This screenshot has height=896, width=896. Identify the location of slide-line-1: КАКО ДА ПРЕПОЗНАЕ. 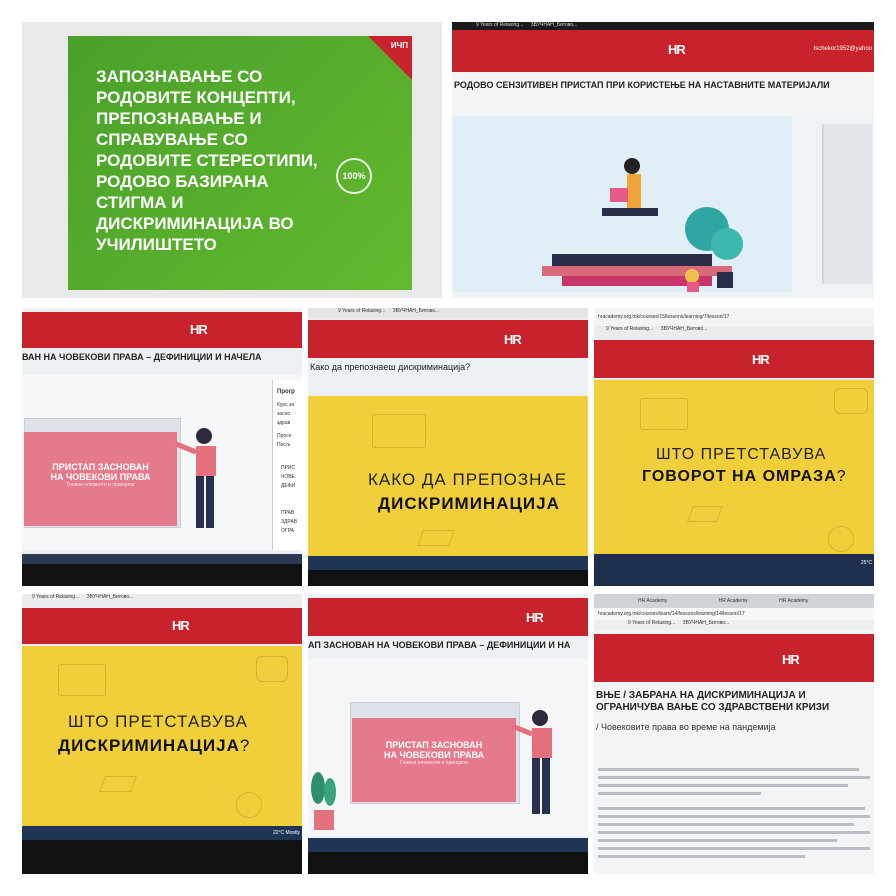
(468, 479).